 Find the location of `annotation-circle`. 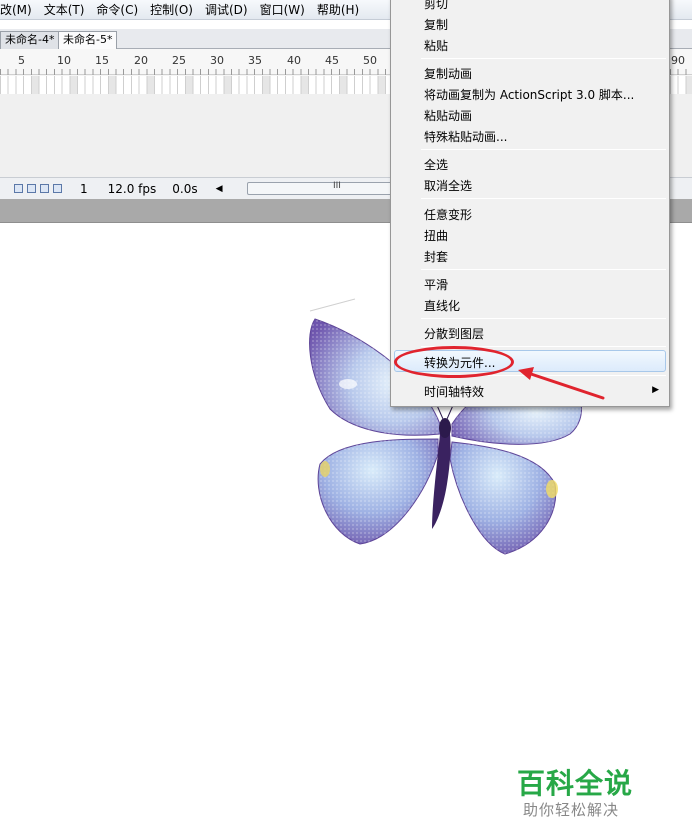

annotation-circle is located at coordinates (454, 362).